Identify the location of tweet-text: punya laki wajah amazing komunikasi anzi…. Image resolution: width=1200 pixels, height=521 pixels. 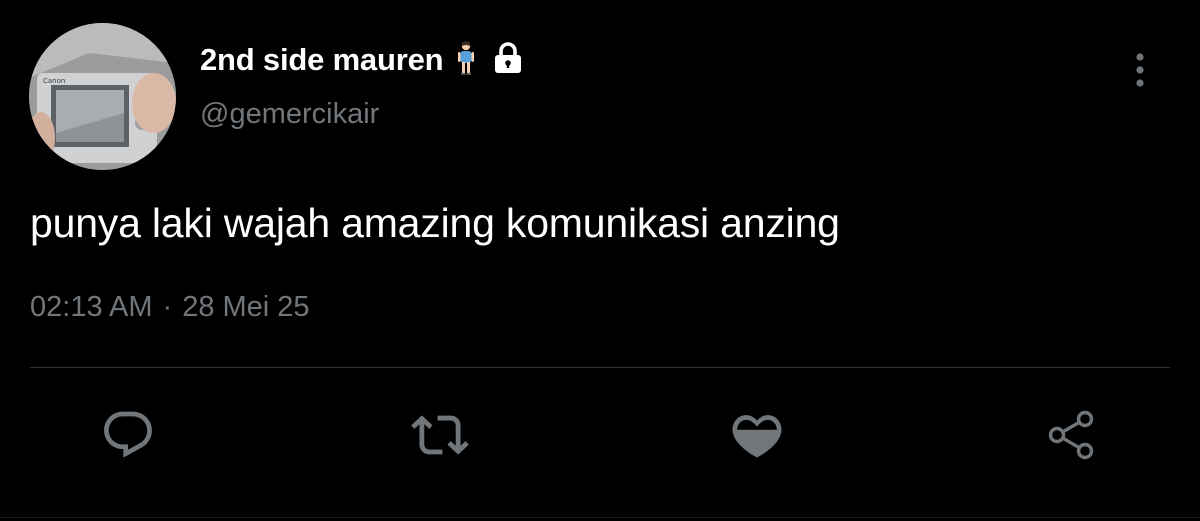
(435, 223).